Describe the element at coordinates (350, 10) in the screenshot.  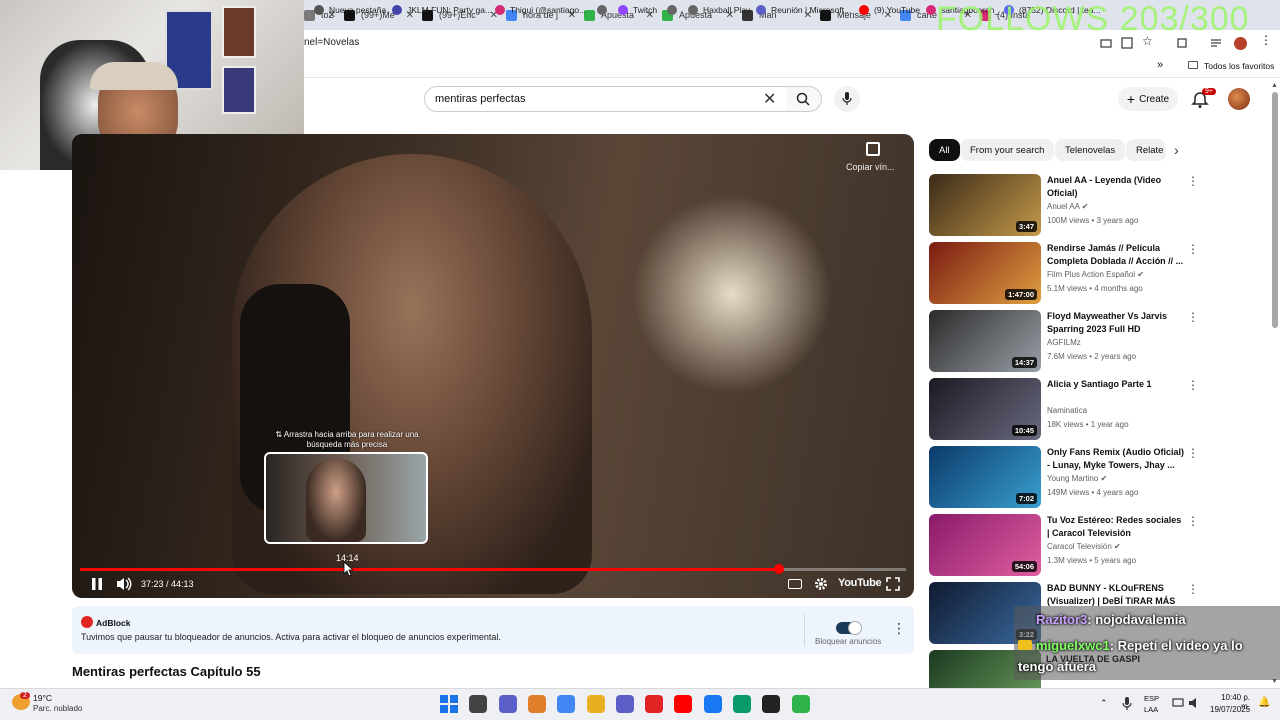
I see `bookmark-item: Nueva pestaña` at that location.